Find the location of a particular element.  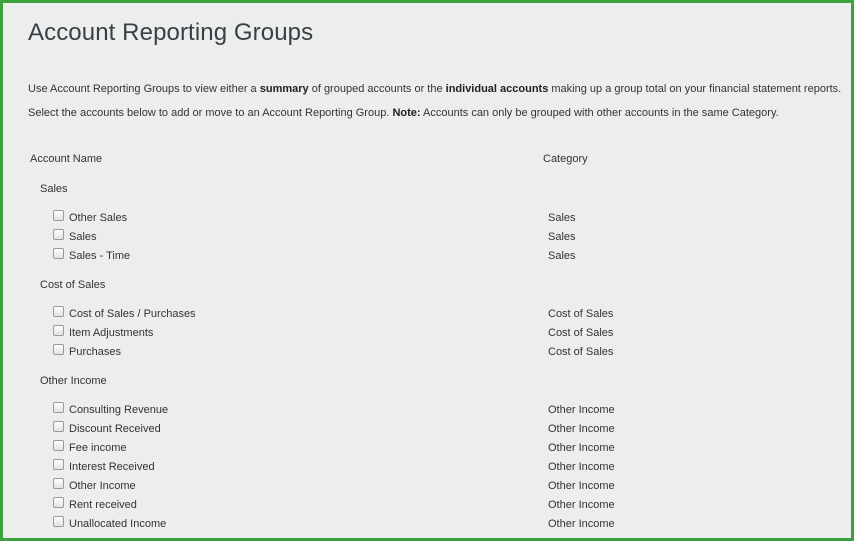

account-row: Unallocated Income Other Income is located at coordinates (427, 524).